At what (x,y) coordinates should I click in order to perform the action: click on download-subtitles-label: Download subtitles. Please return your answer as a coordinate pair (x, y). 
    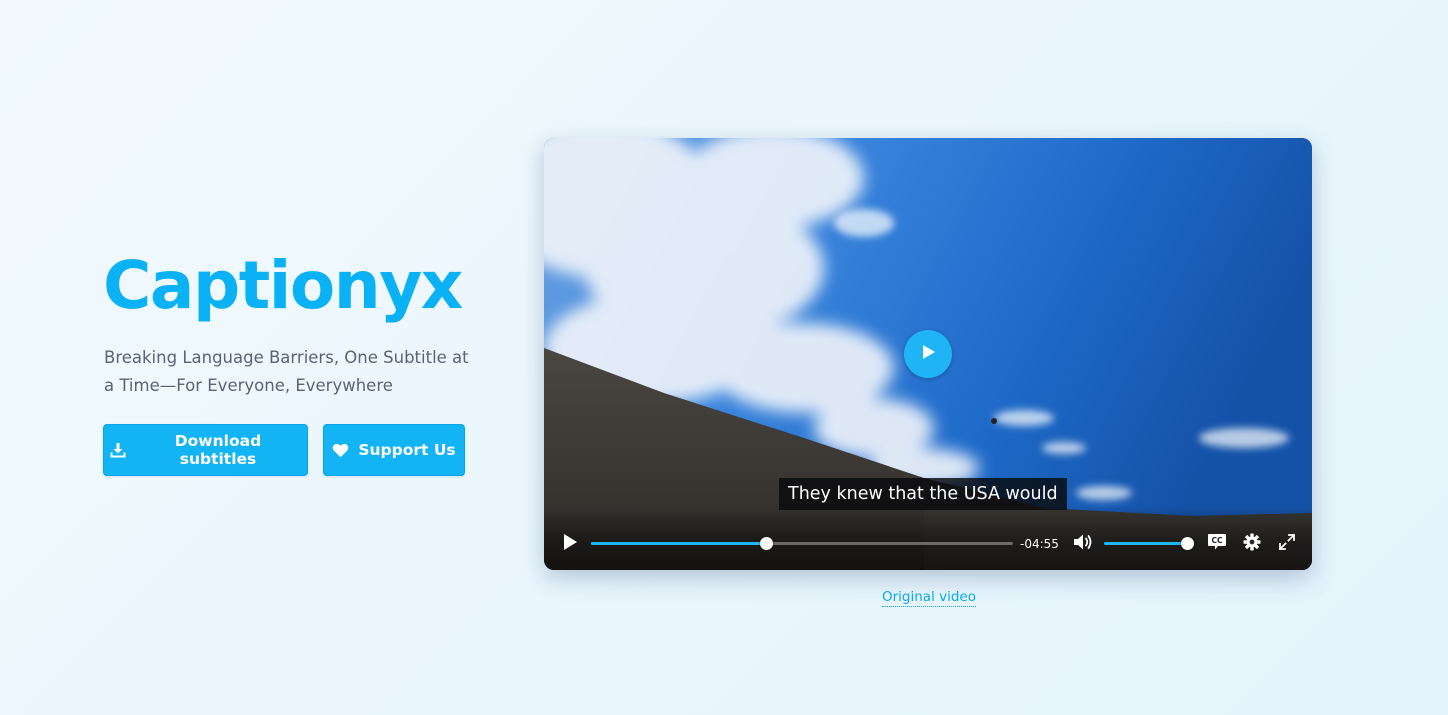
    Looking at the image, I should click on (218, 450).